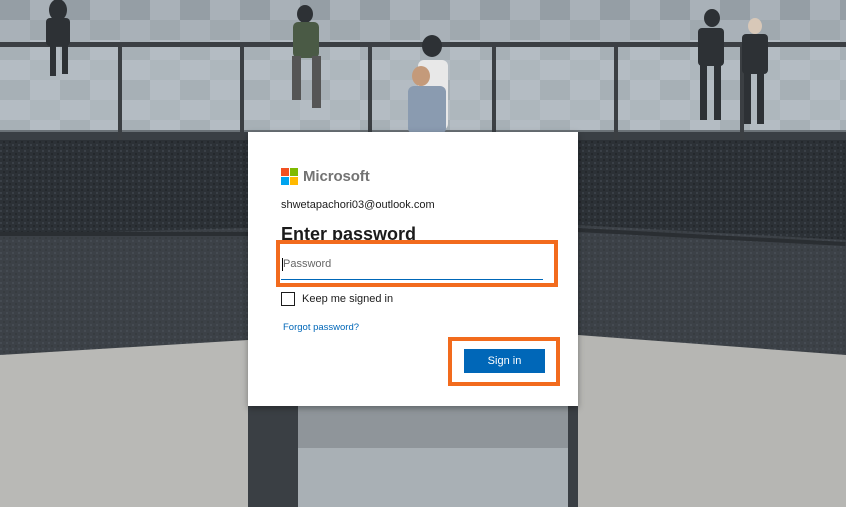 The image size is (846, 507). I want to click on account-identity: shwetapachori03@outlook.com, so click(358, 205).